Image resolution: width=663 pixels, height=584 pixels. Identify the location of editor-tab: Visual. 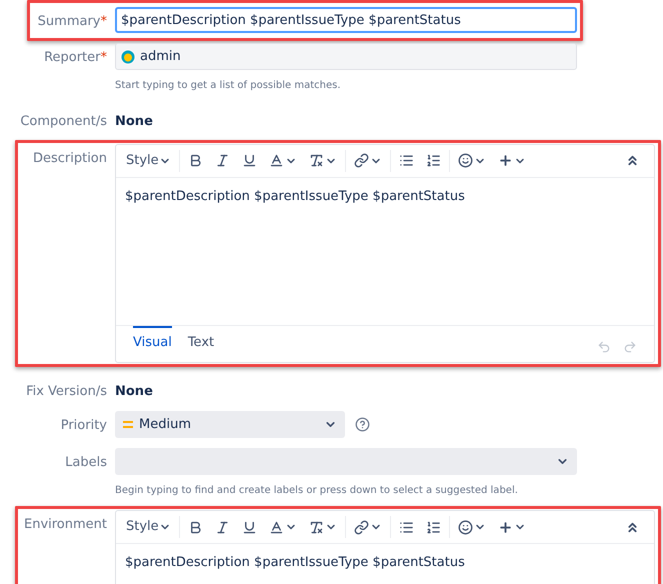
(152, 340).